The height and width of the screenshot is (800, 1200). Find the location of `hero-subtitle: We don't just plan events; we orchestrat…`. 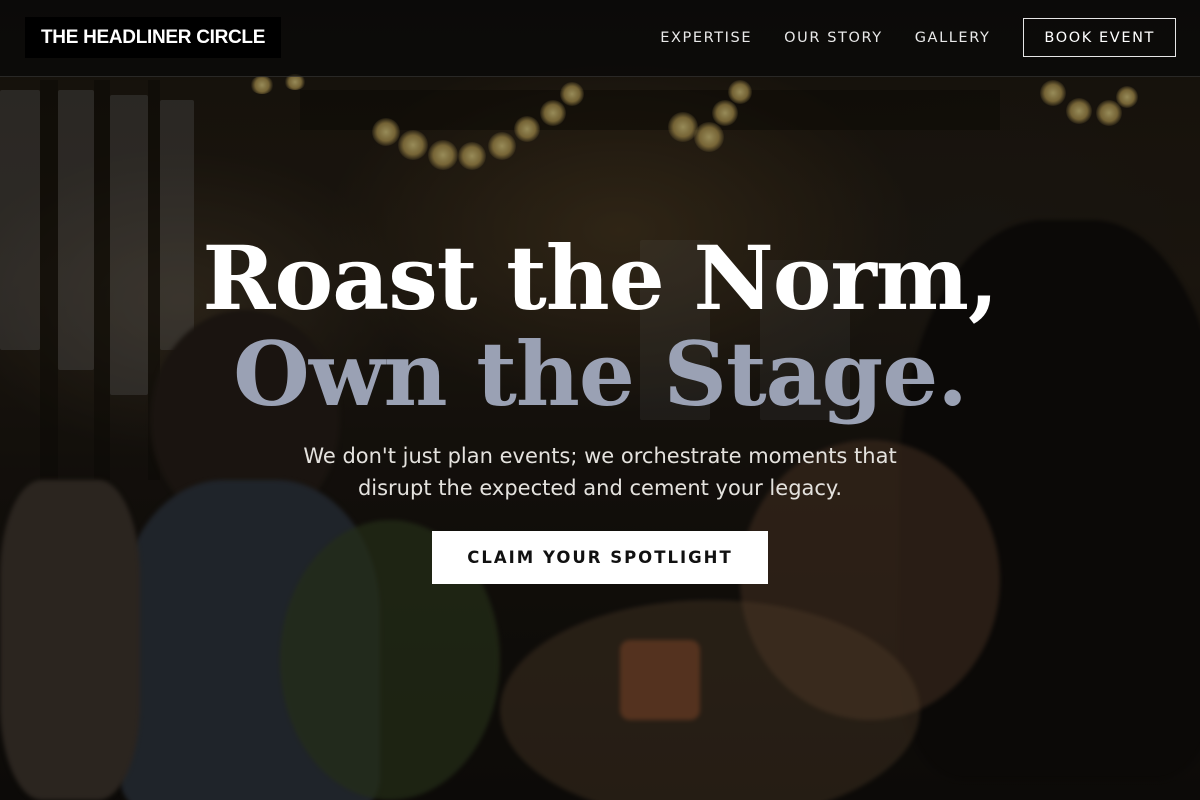

hero-subtitle: We don't just plan events; we orchestrat… is located at coordinates (600, 472).